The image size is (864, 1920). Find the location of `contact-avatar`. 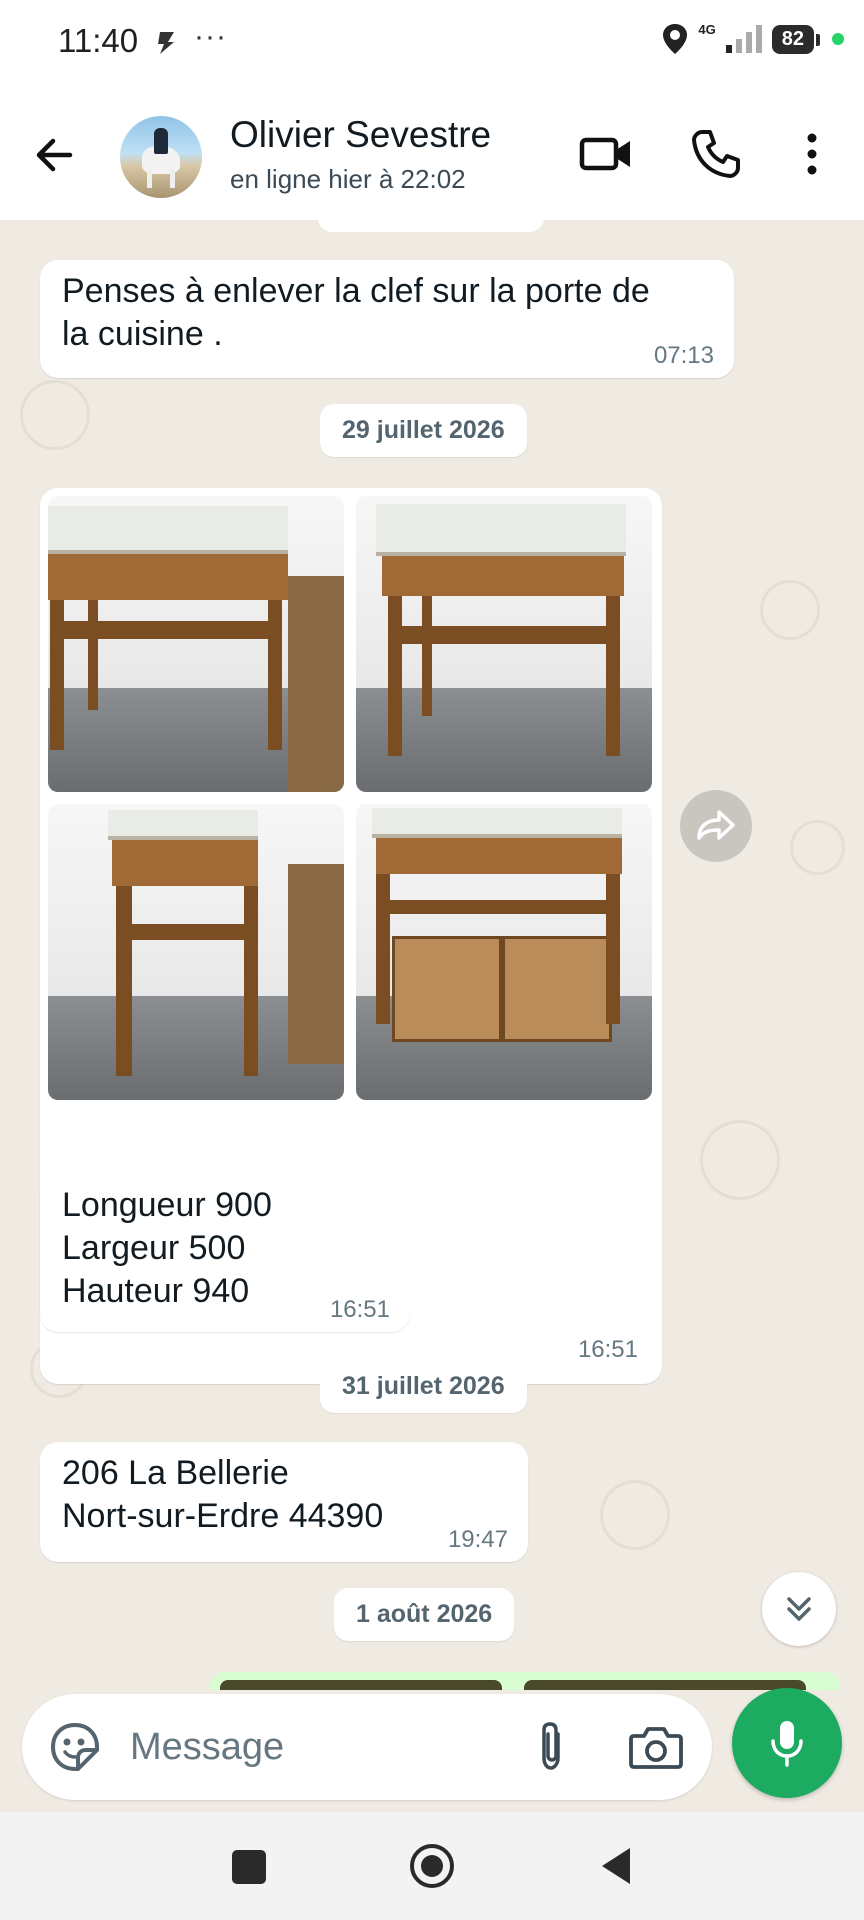

contact-avatar is located at coordinates (161, 157).